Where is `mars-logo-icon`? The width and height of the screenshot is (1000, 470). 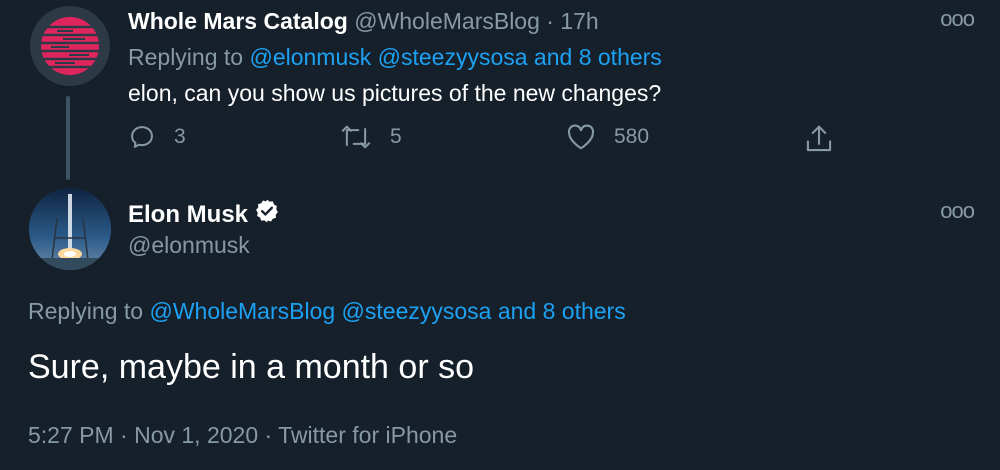
mars-logo-icon is located at coordinates (70, 46).